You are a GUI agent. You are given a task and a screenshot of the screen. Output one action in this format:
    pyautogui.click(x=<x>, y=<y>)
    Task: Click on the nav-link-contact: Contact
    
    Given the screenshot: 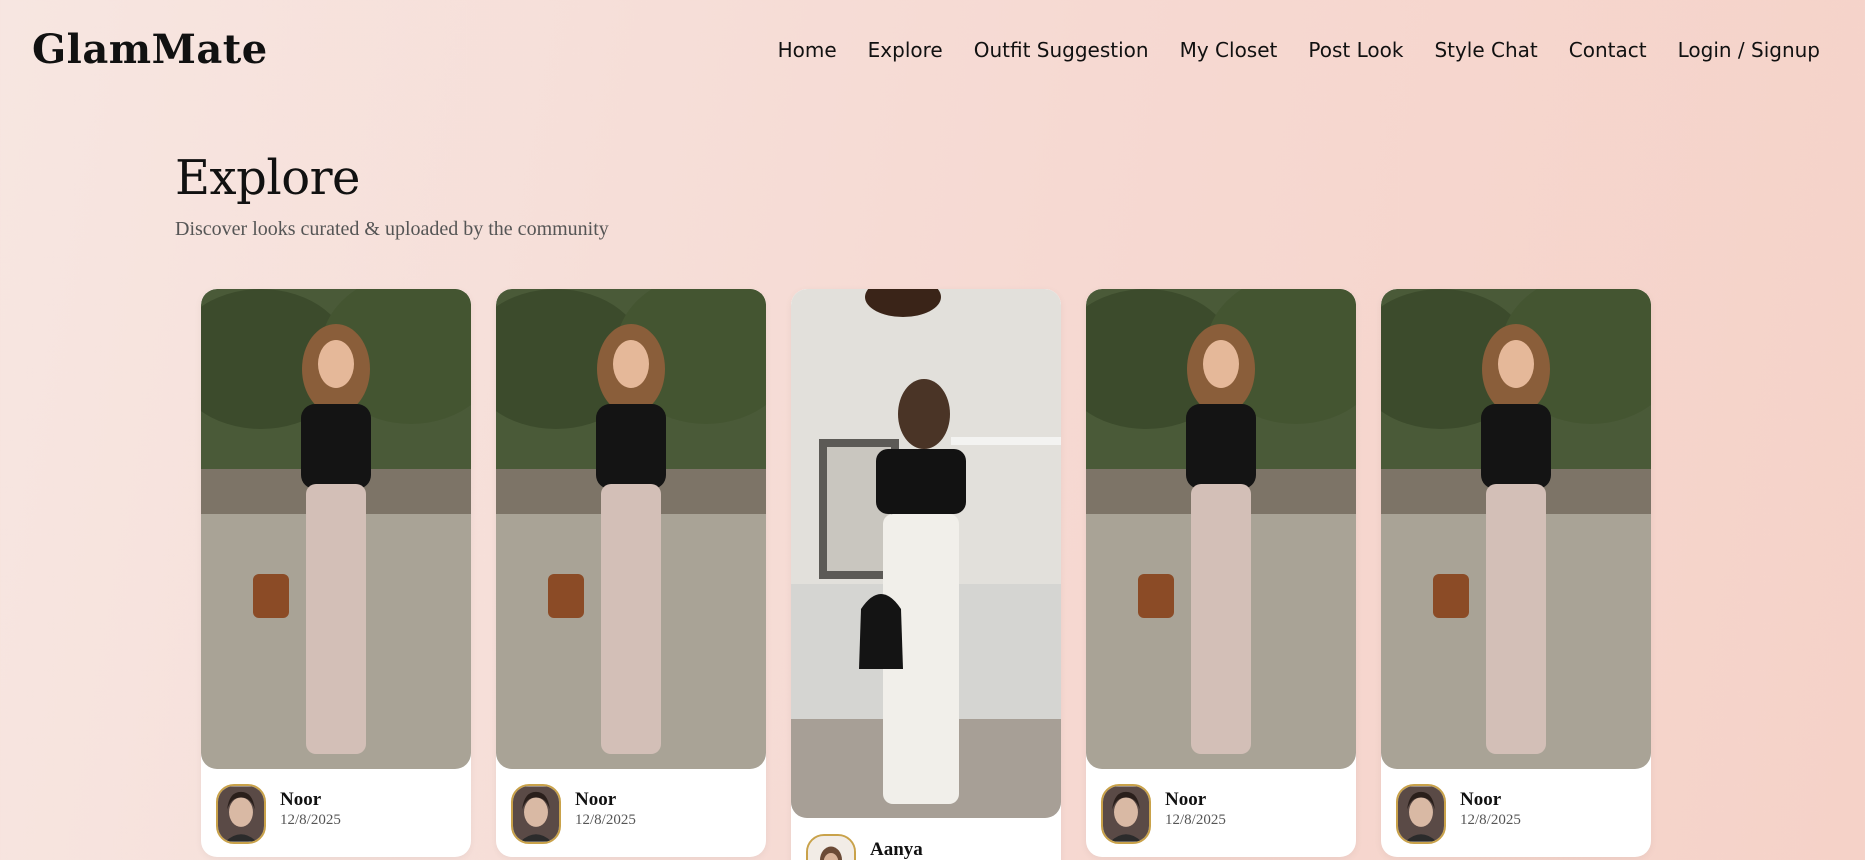 What is the action you would take?
    pyautogui.click(x=1608, y=50)
    